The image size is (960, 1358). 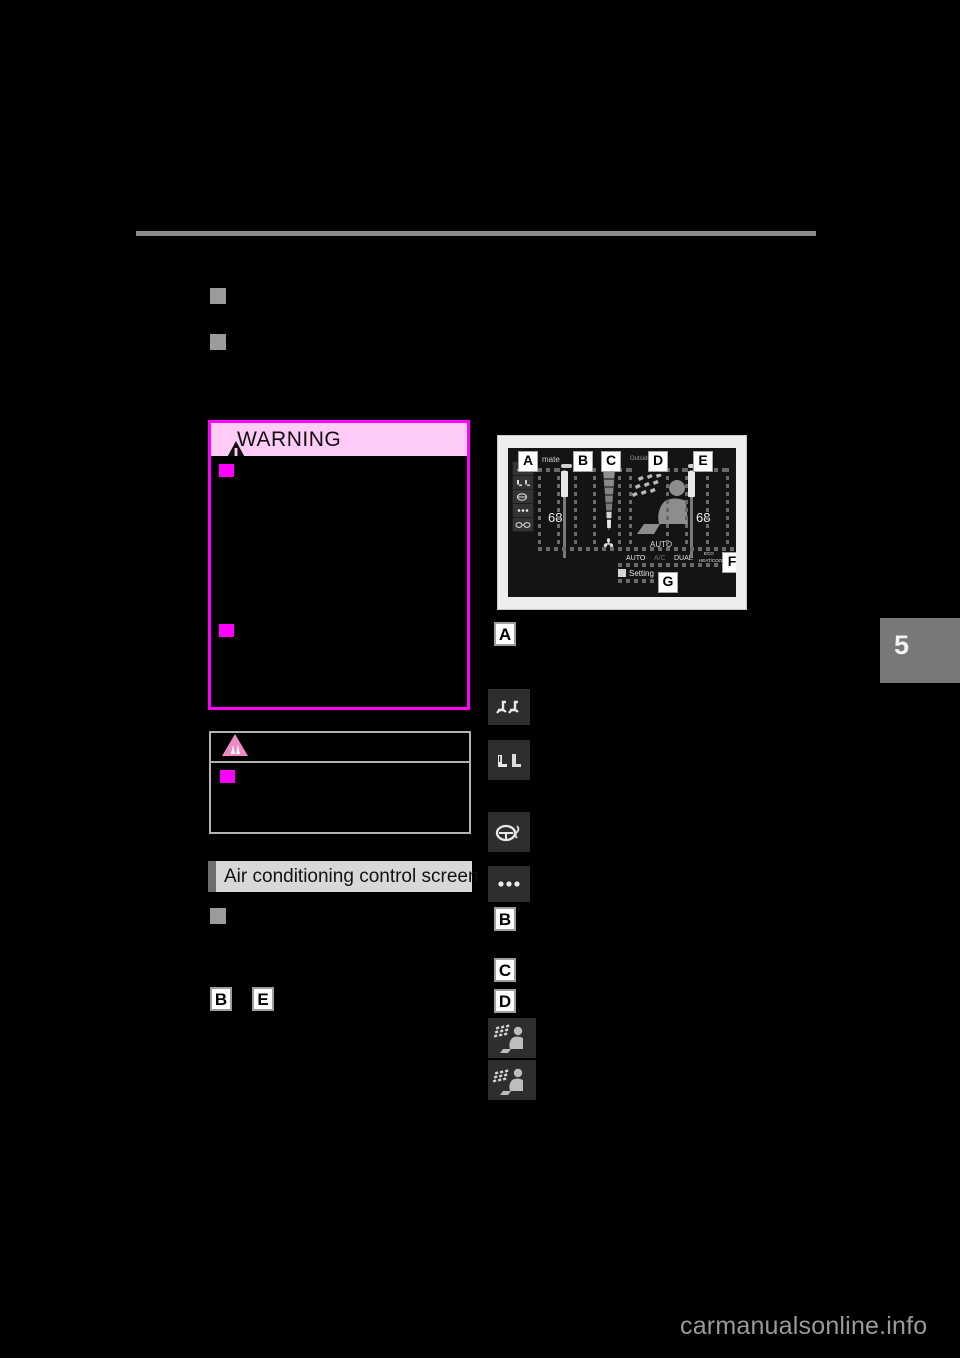 What do you see at coordinates (340, 796) in the screenshot?
I see `notice-body` at bounding box center [340, 796].